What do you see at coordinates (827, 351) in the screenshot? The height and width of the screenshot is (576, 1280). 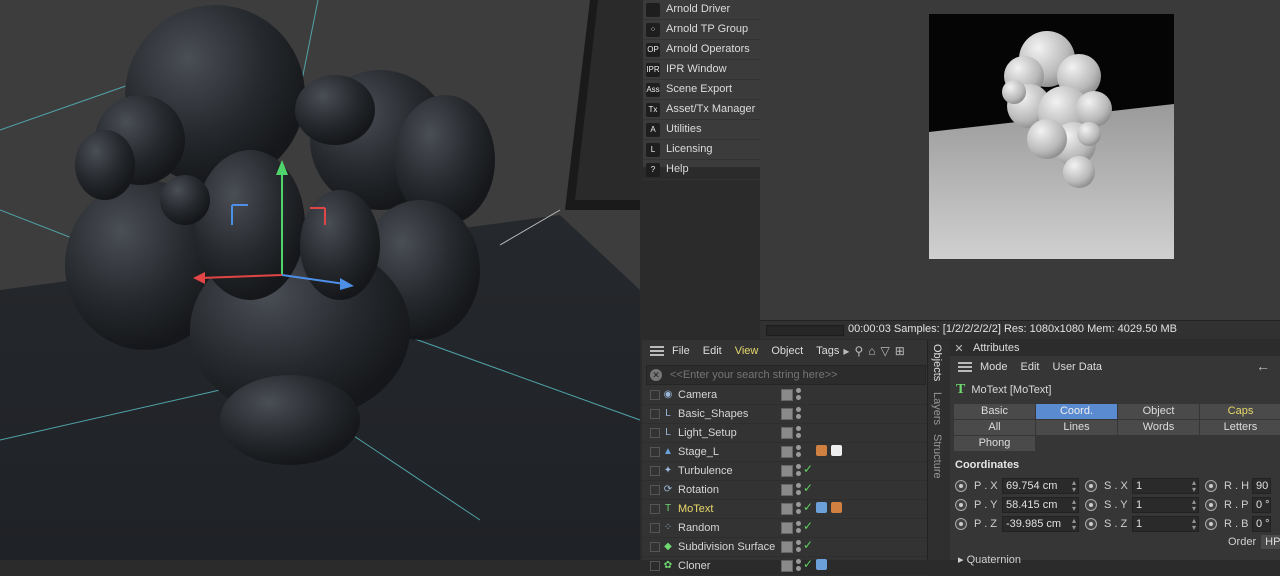 I see `menu-tags: Tags` at bounding box center [827, 351].